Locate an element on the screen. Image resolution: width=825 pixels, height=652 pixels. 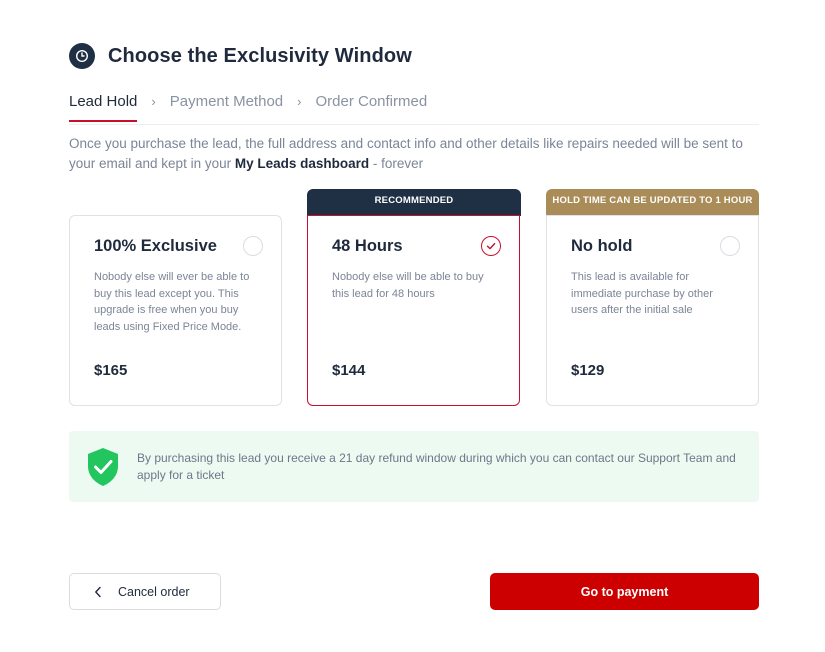
hold-time-badge: HOLD TIME CAN BE UPDATED TO 1 HOUR is located at coordinates (652, 202).